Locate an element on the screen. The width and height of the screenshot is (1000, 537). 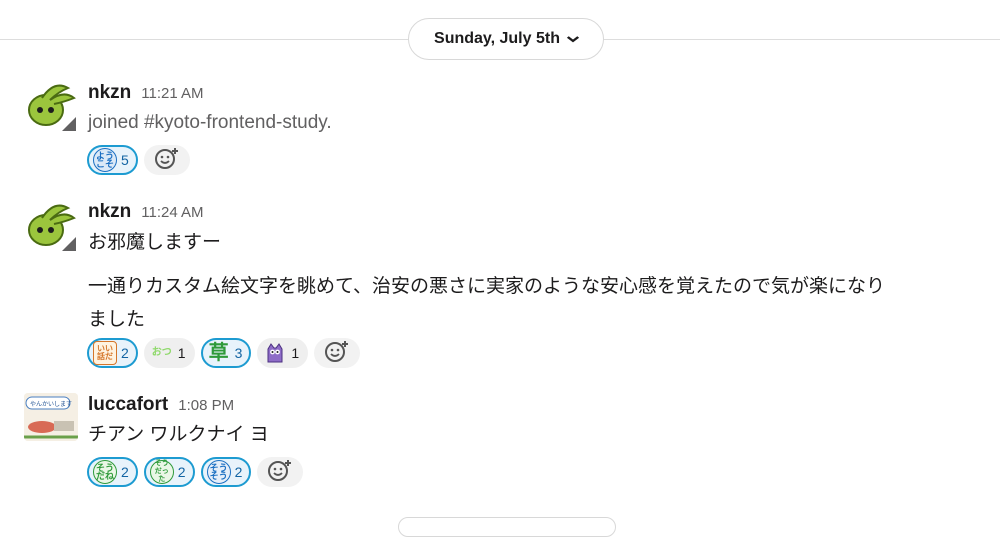
youkoso-emoji: ようこそ is located at coordinates (105, 160).